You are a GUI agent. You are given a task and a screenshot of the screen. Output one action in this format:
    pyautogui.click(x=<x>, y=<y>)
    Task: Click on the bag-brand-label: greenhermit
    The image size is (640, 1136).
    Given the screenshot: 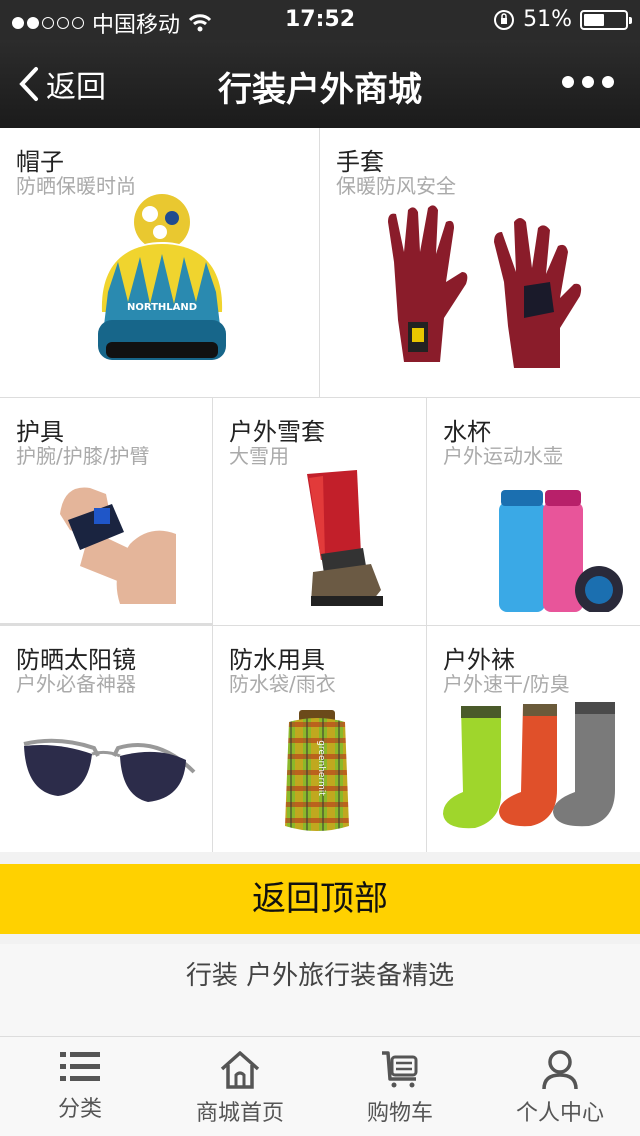 What is the action you would take?
    pyautogui.click(x=321, y=768)
    